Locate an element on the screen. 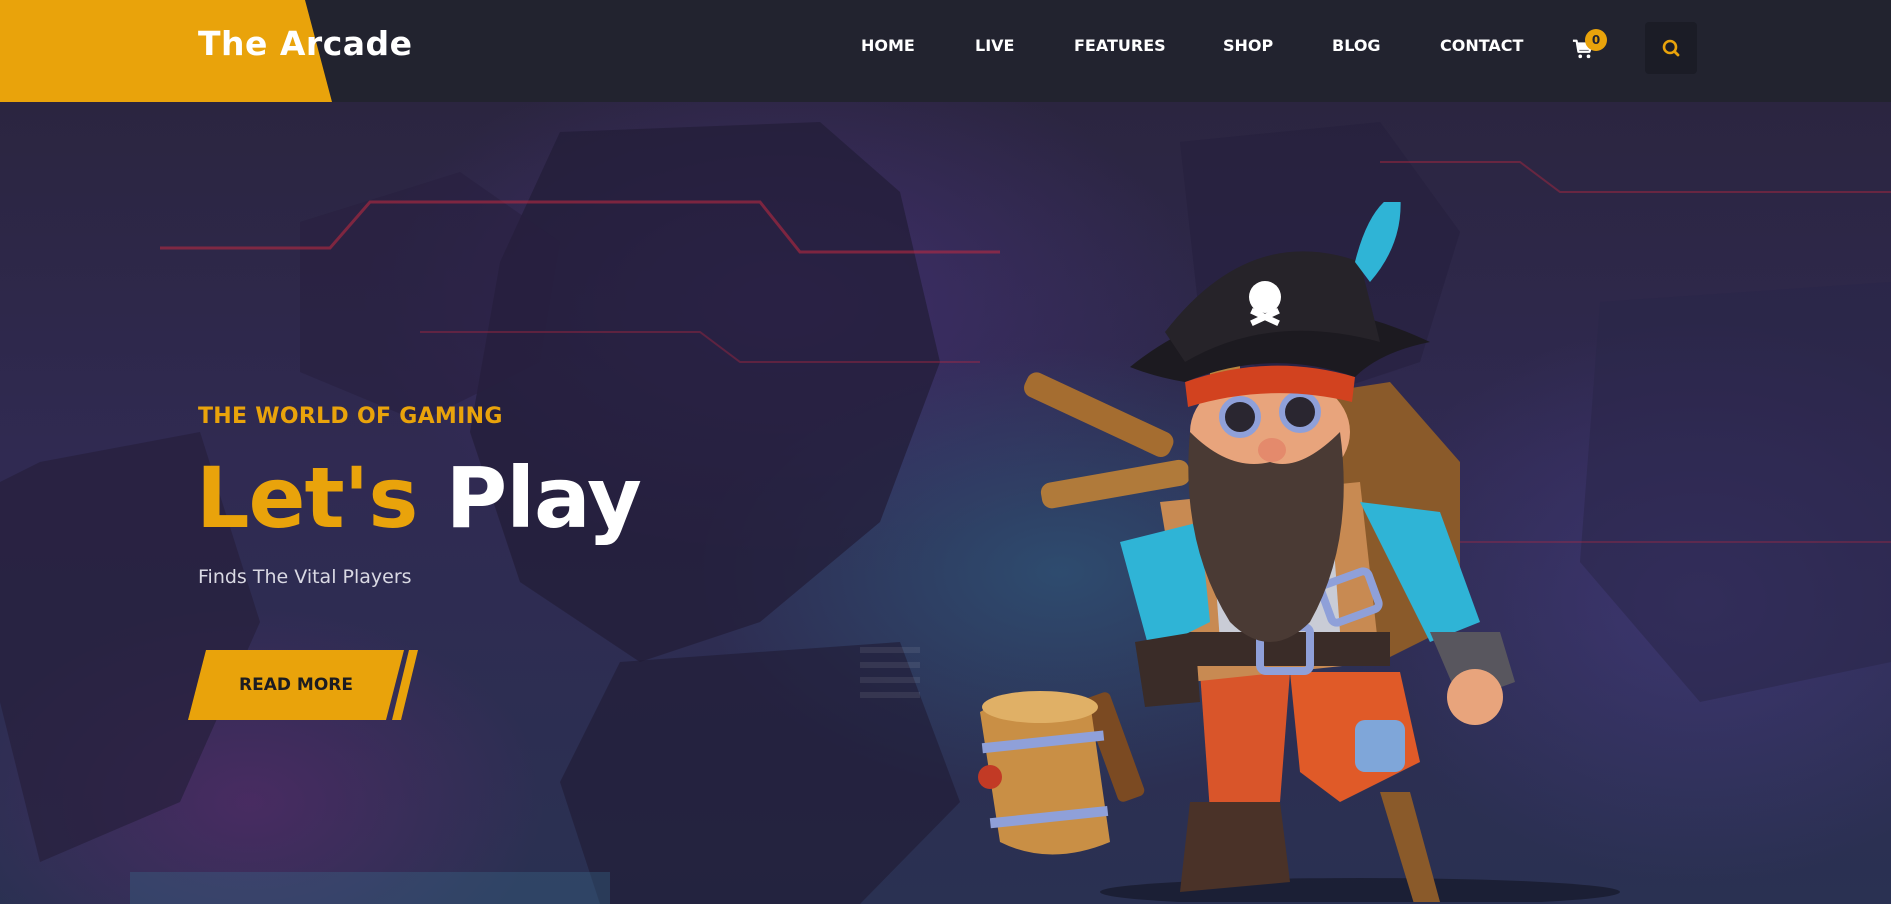  nav-live: LIVE is located at coordinates (994, 45).